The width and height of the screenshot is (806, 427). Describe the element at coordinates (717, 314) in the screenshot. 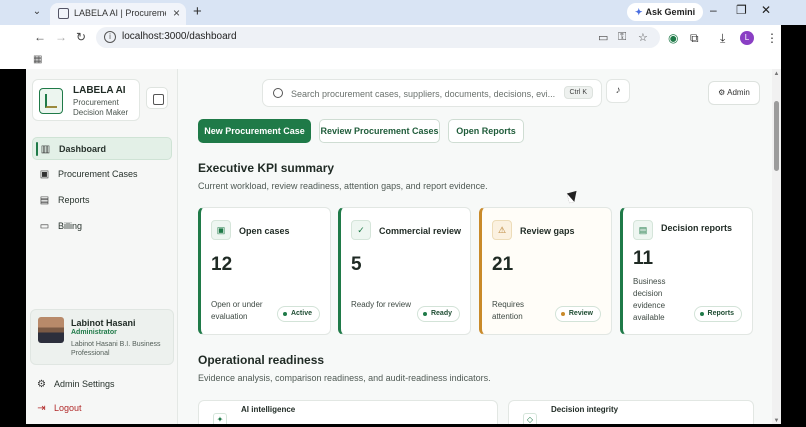

I see `status-badge: Reports` at that location.